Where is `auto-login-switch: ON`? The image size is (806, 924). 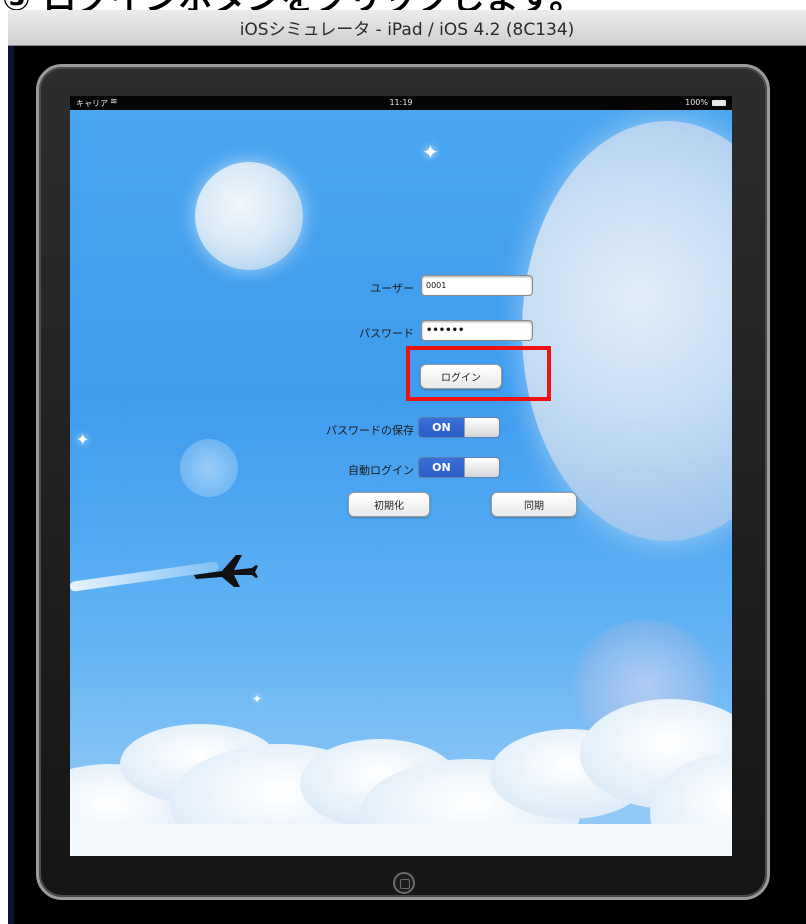
auto-login-switch: ON is located at coordinates (459, 467).